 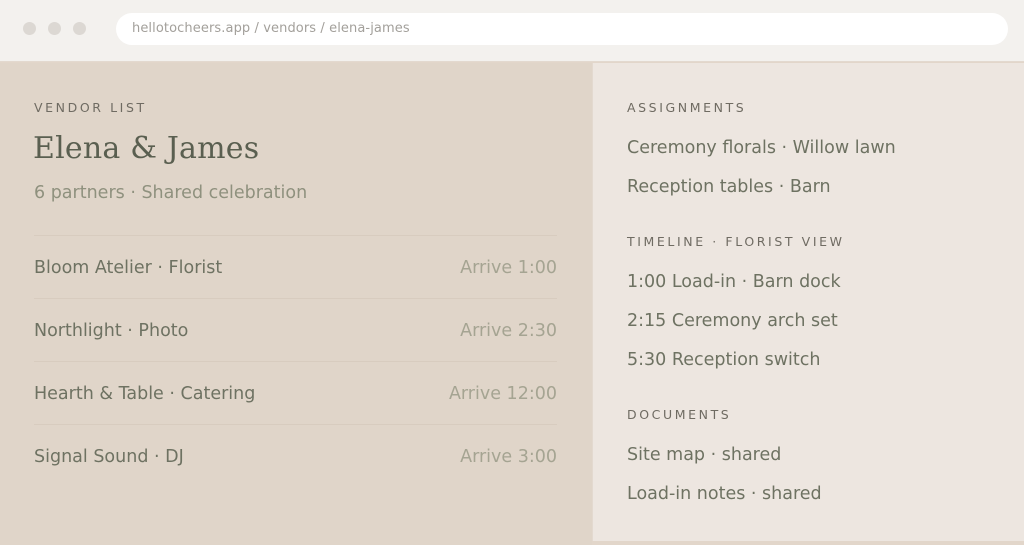 What do you see at coordinates (704, 455) in the screenshot?
I see `document-link-site-map: Site map · shared` at bounding box center [704, 455].